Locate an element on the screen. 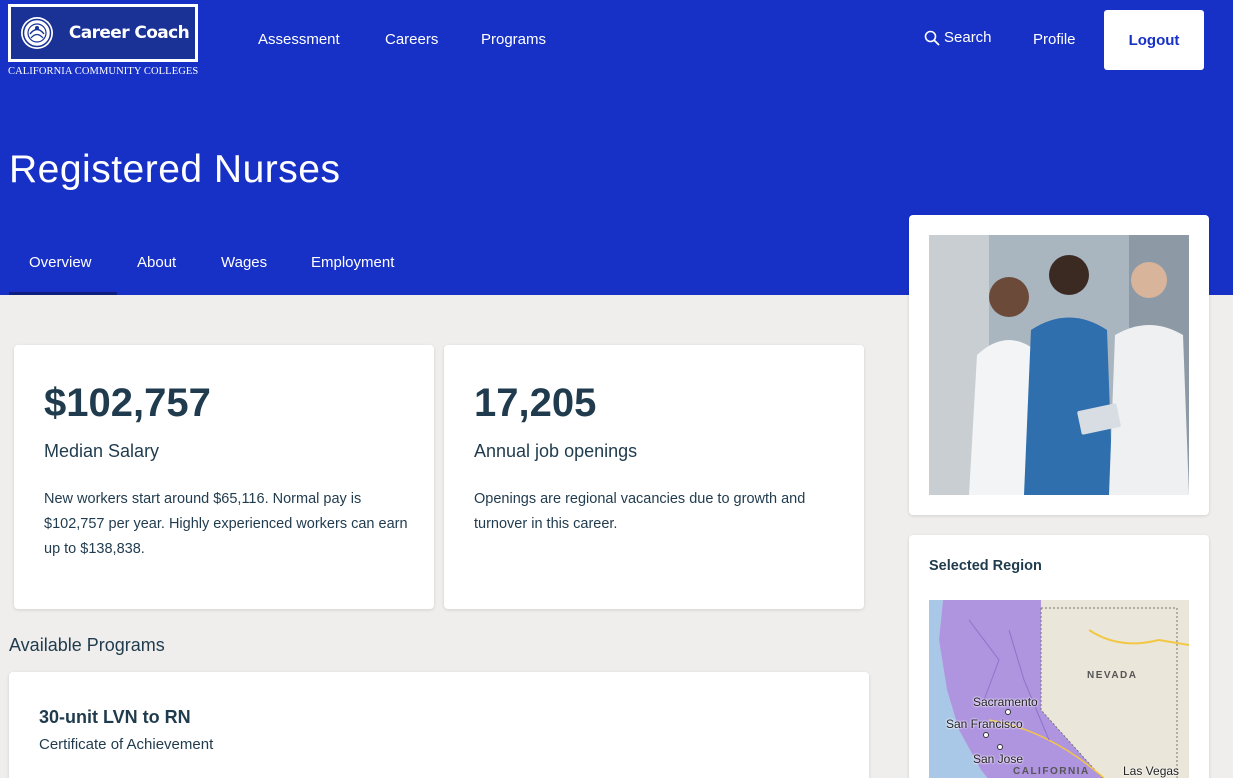 The image size is (1233, 778). nav-assessment: Assessment is located at coordinates (299, 39).